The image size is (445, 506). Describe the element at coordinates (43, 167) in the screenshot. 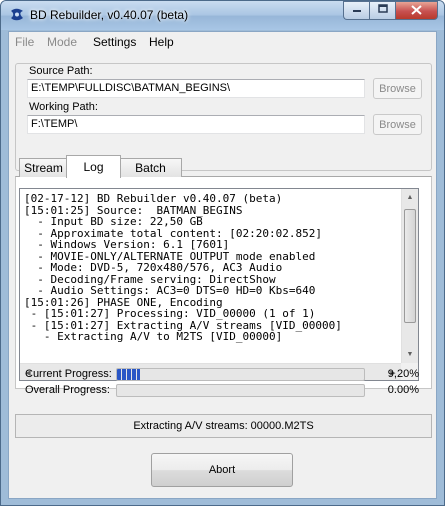

I see `tab-stream: Stream` at that location.